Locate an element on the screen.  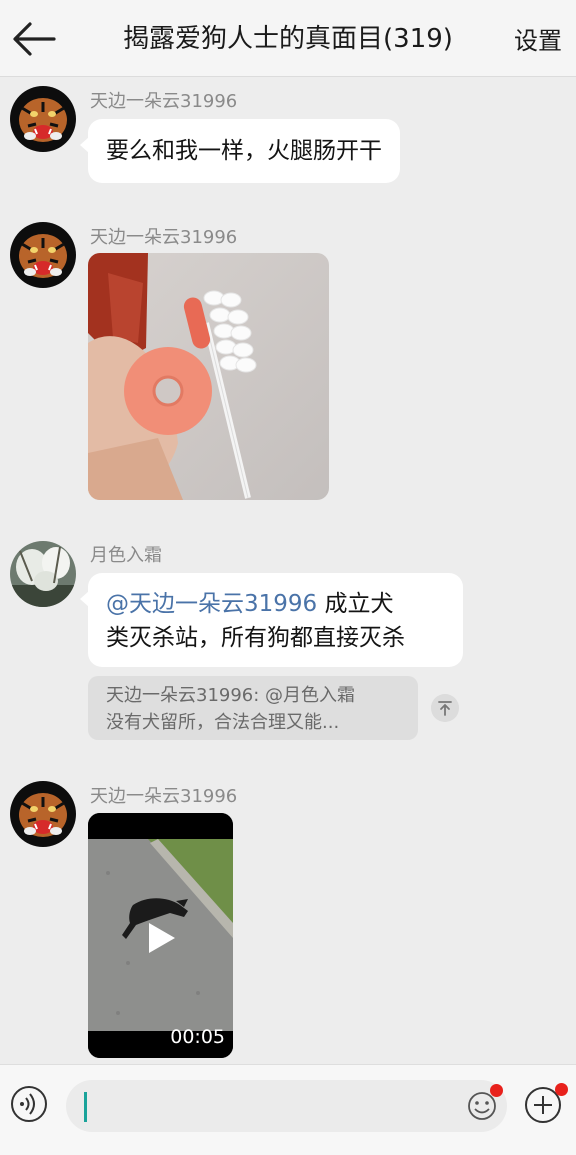
emoji-badge is located at coordinates (496, 1090).